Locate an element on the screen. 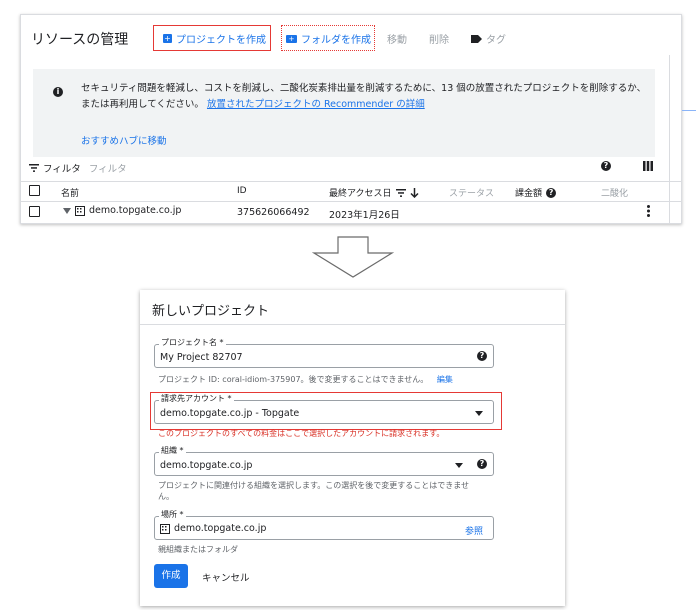 This screenshot has width=700, height=610. folder-add-icon: + is located at coordinates (291, 38).